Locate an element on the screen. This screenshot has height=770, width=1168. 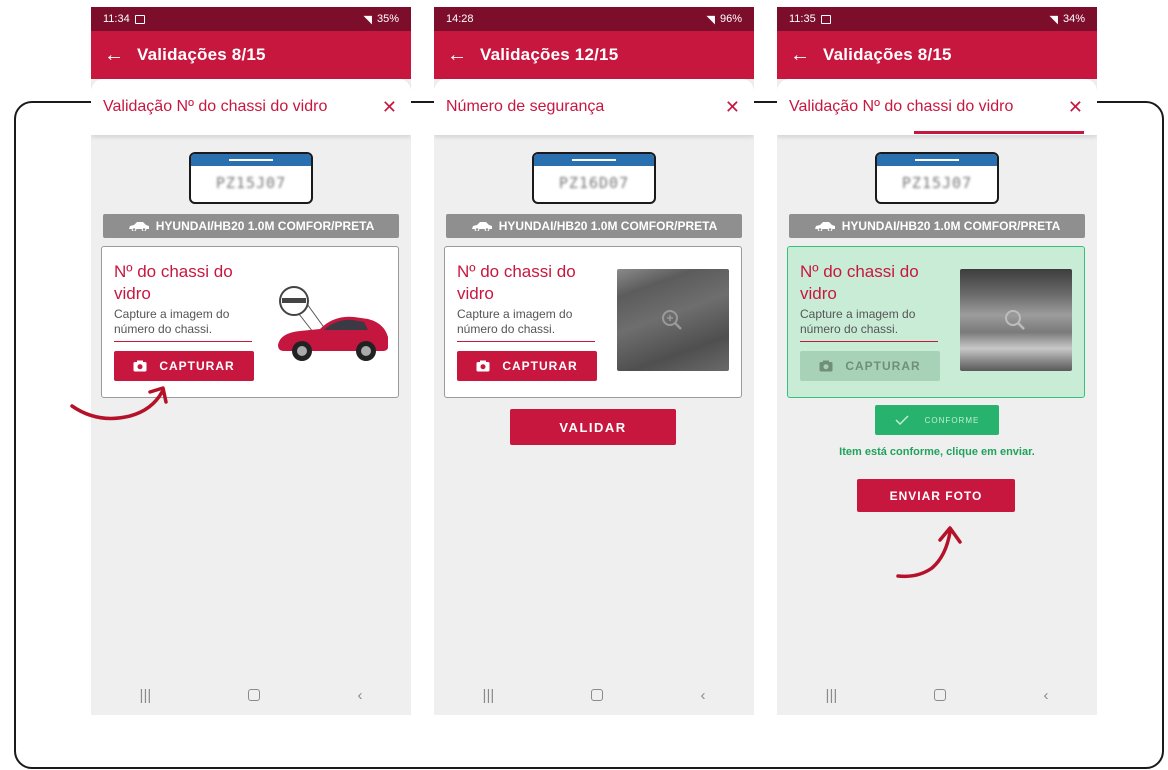
conforme-label: CONFORME is located at coordinates (952, 420).